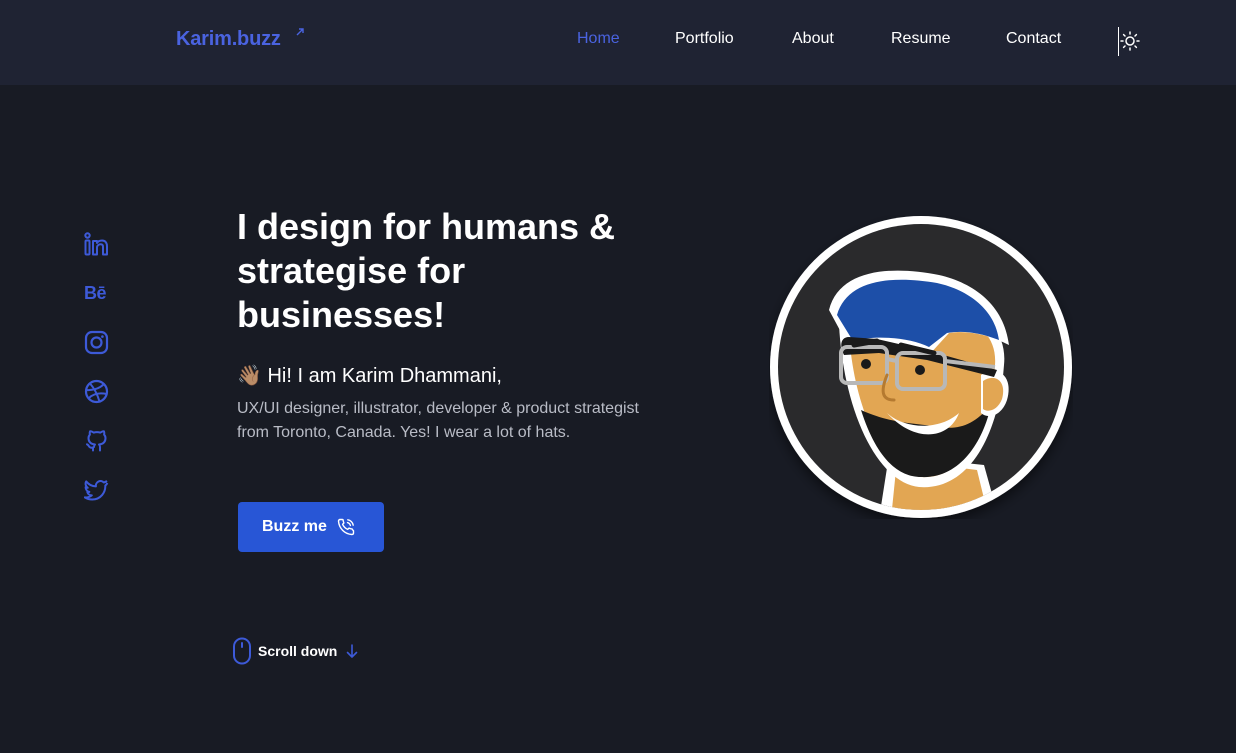 Image resolution: width=1236 pixels, height=753 pixels. Describe the element at coordinates (1118, 41) in the screenshot. I see `divider` at that location.